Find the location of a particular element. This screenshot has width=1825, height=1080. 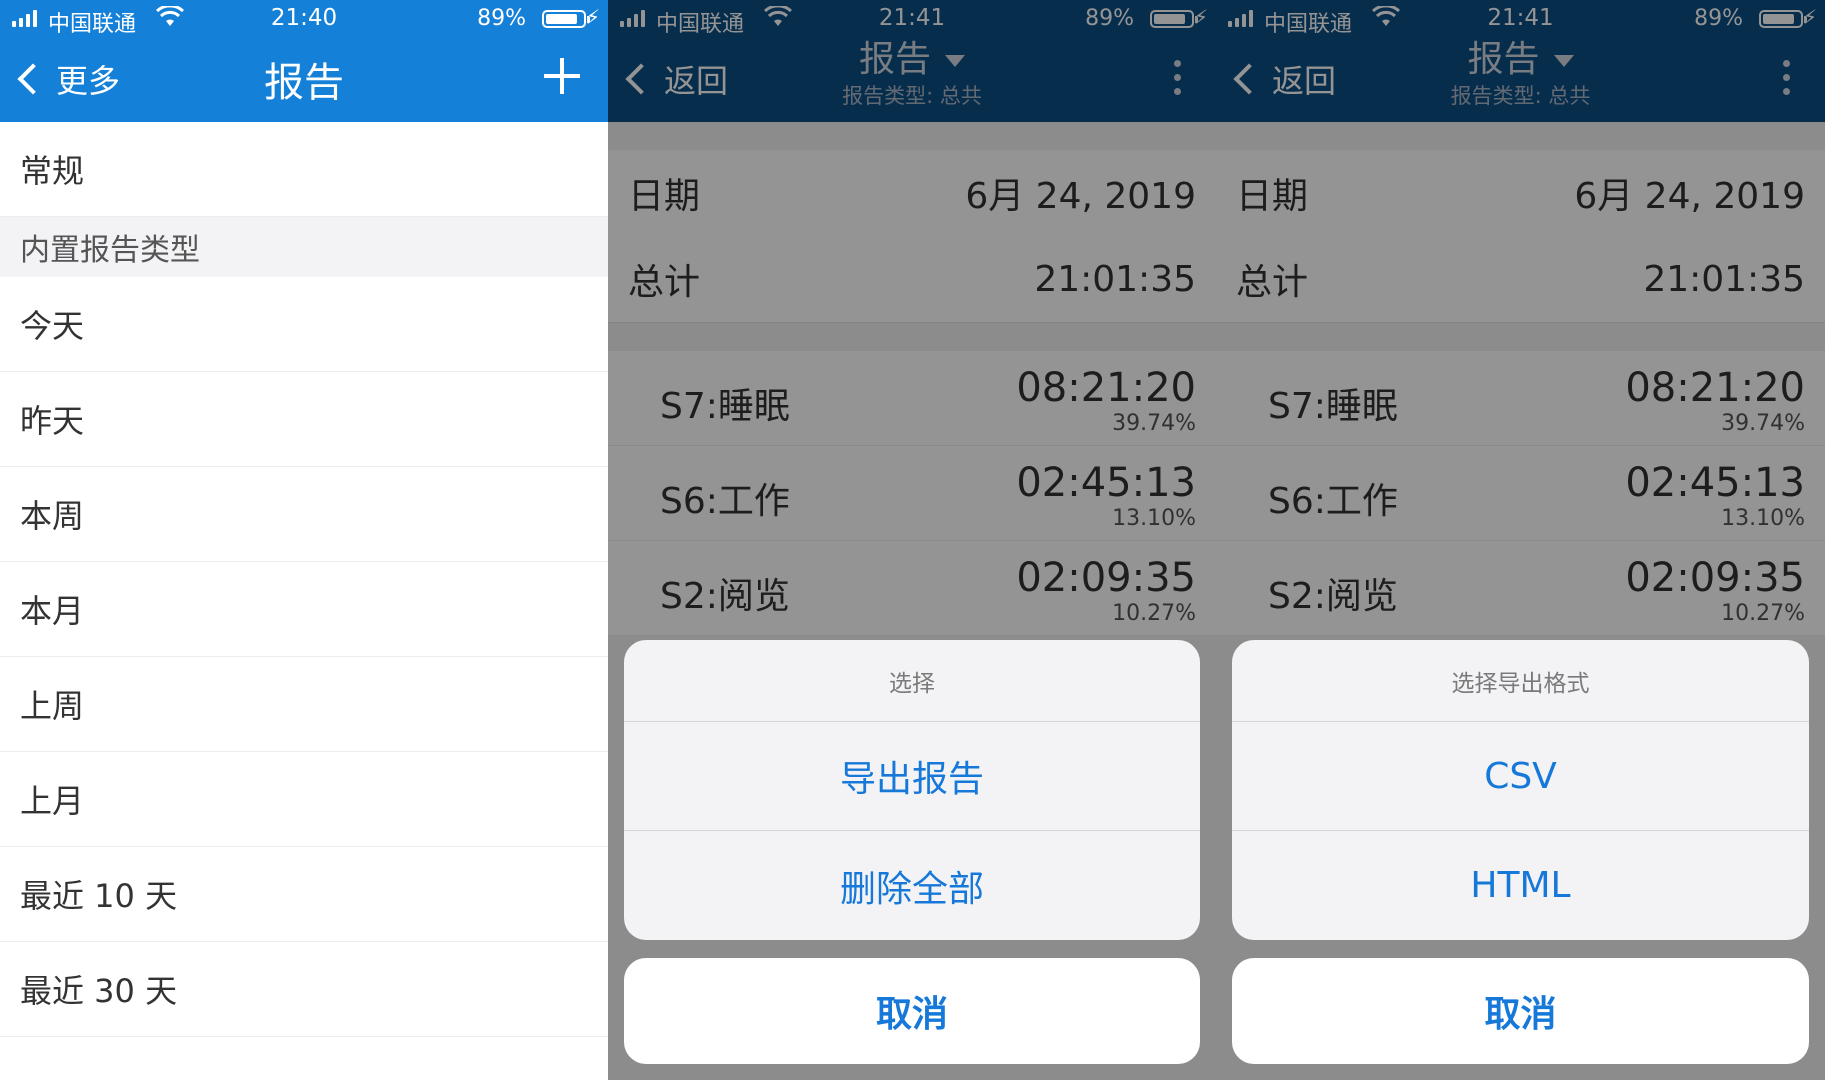

export-csv-button: CSV is located at coordinates (1520, 776).